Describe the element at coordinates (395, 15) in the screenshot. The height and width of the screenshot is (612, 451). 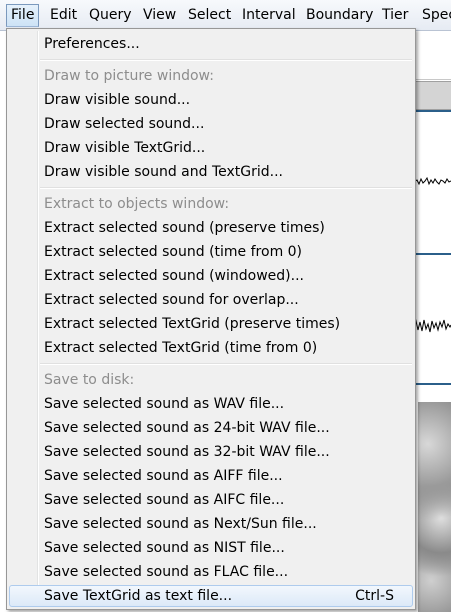
I see `menu-tier: Tier` at that location.